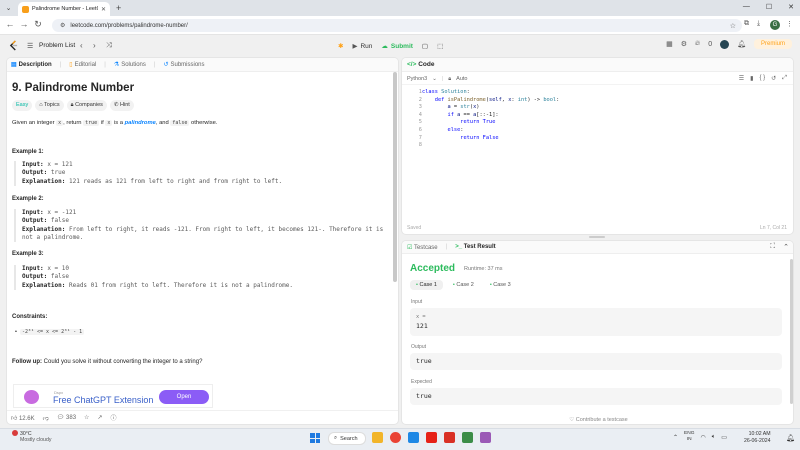 This screenshot has width=800, height=450. What do you see at coordinates (758, 24) in the screenshot?
I see `downloads-icon: ⤓` at bounding box center [758, 24].